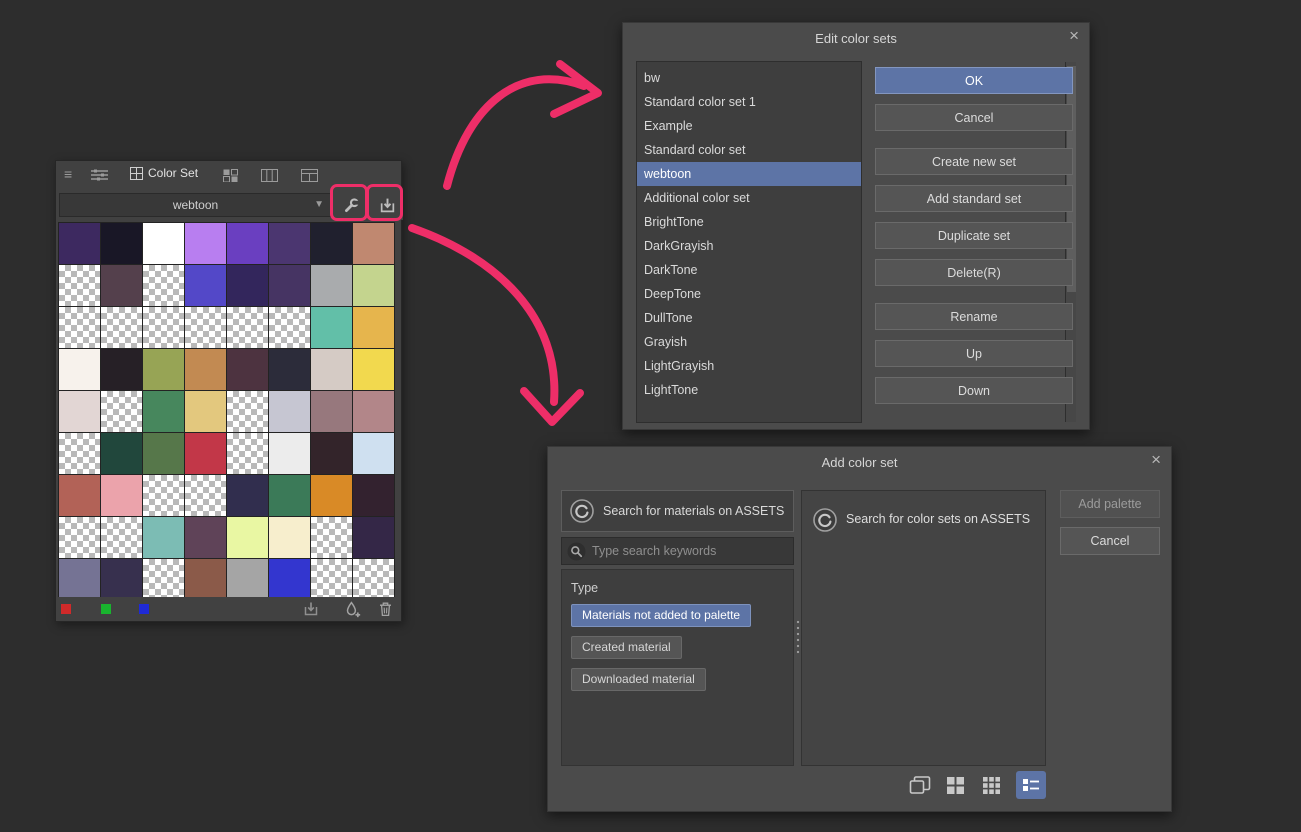  Describe the element at coordinates (749, 270) in the screenshot. I see `color-set-list-item: DarkTone` at that location.